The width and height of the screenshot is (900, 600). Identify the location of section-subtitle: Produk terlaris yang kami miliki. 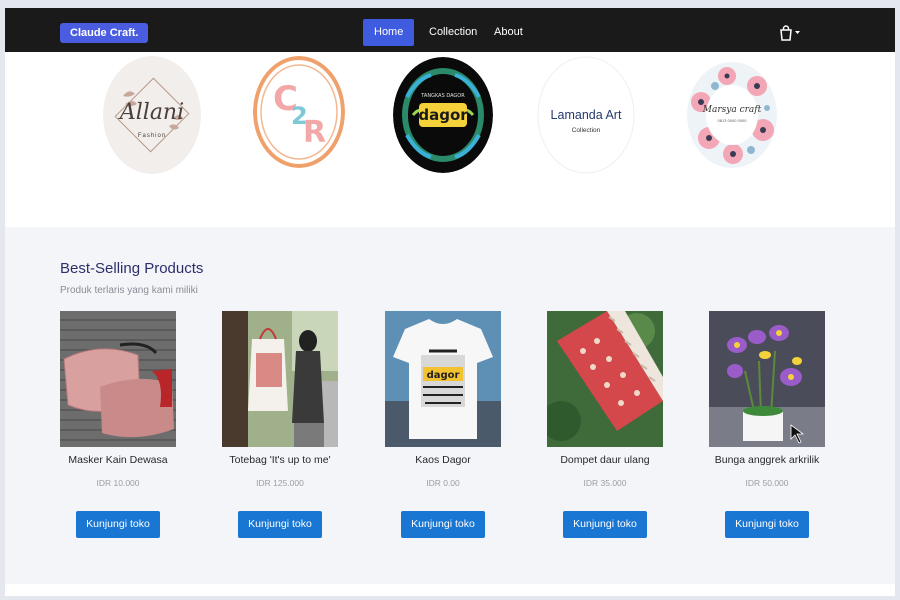
(129, 290).